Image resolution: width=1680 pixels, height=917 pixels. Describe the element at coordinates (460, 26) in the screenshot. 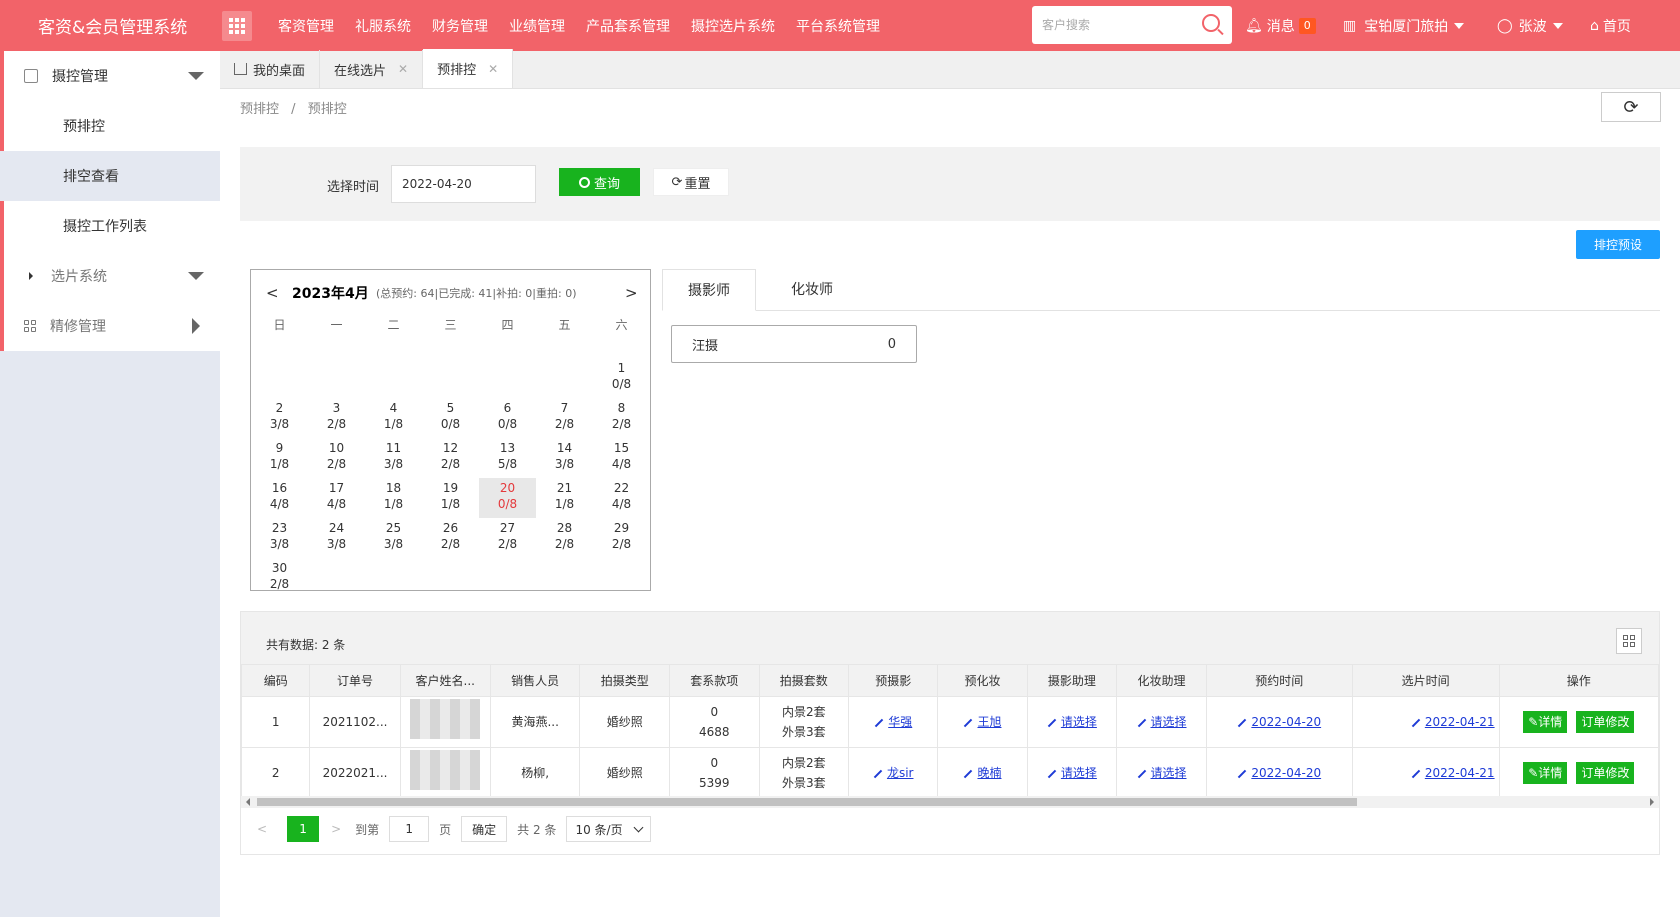

I see `nav-item: 财务管理` at that location.